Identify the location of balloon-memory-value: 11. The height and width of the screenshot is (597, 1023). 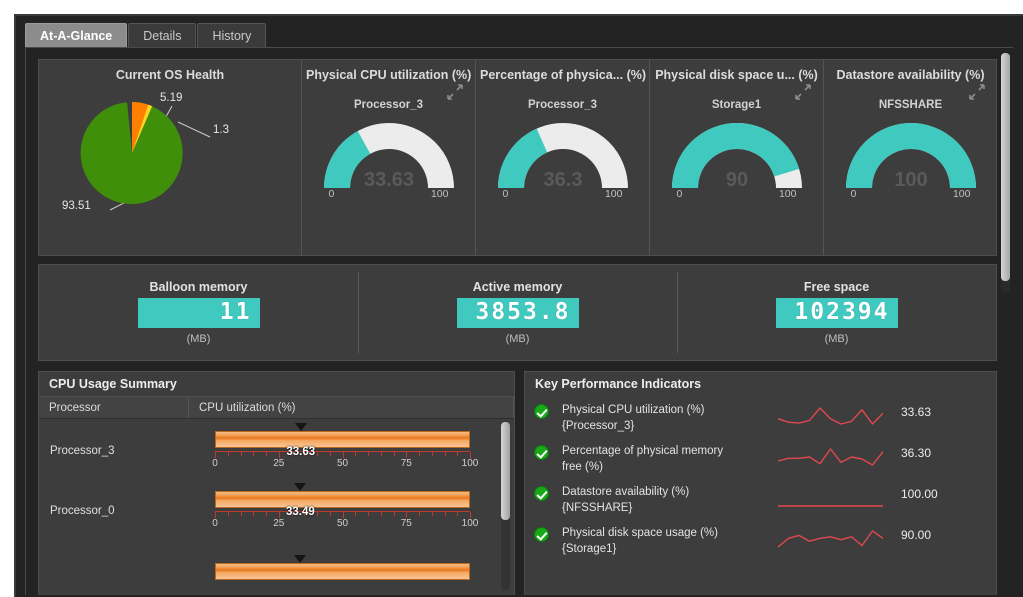
(198, 313).